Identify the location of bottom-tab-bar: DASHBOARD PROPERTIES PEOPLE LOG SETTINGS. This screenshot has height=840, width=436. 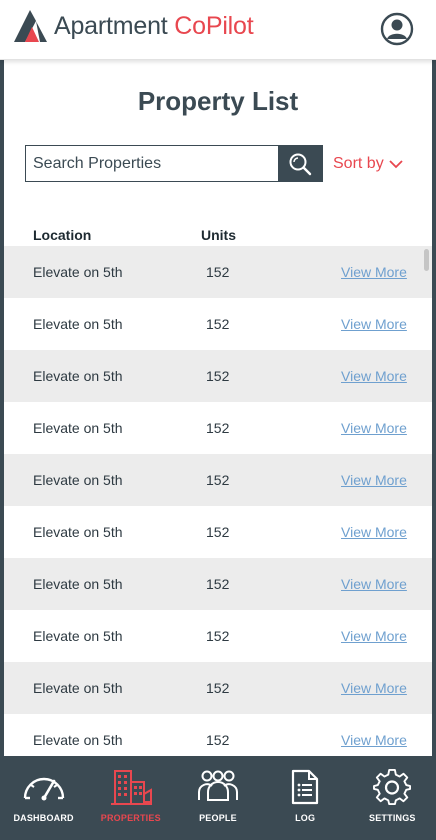
(218, 798).